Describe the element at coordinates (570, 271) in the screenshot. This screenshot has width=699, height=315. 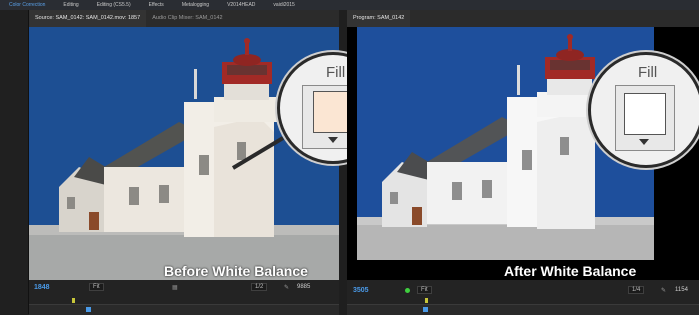
I see `caption-after: After White Balance` at that location.